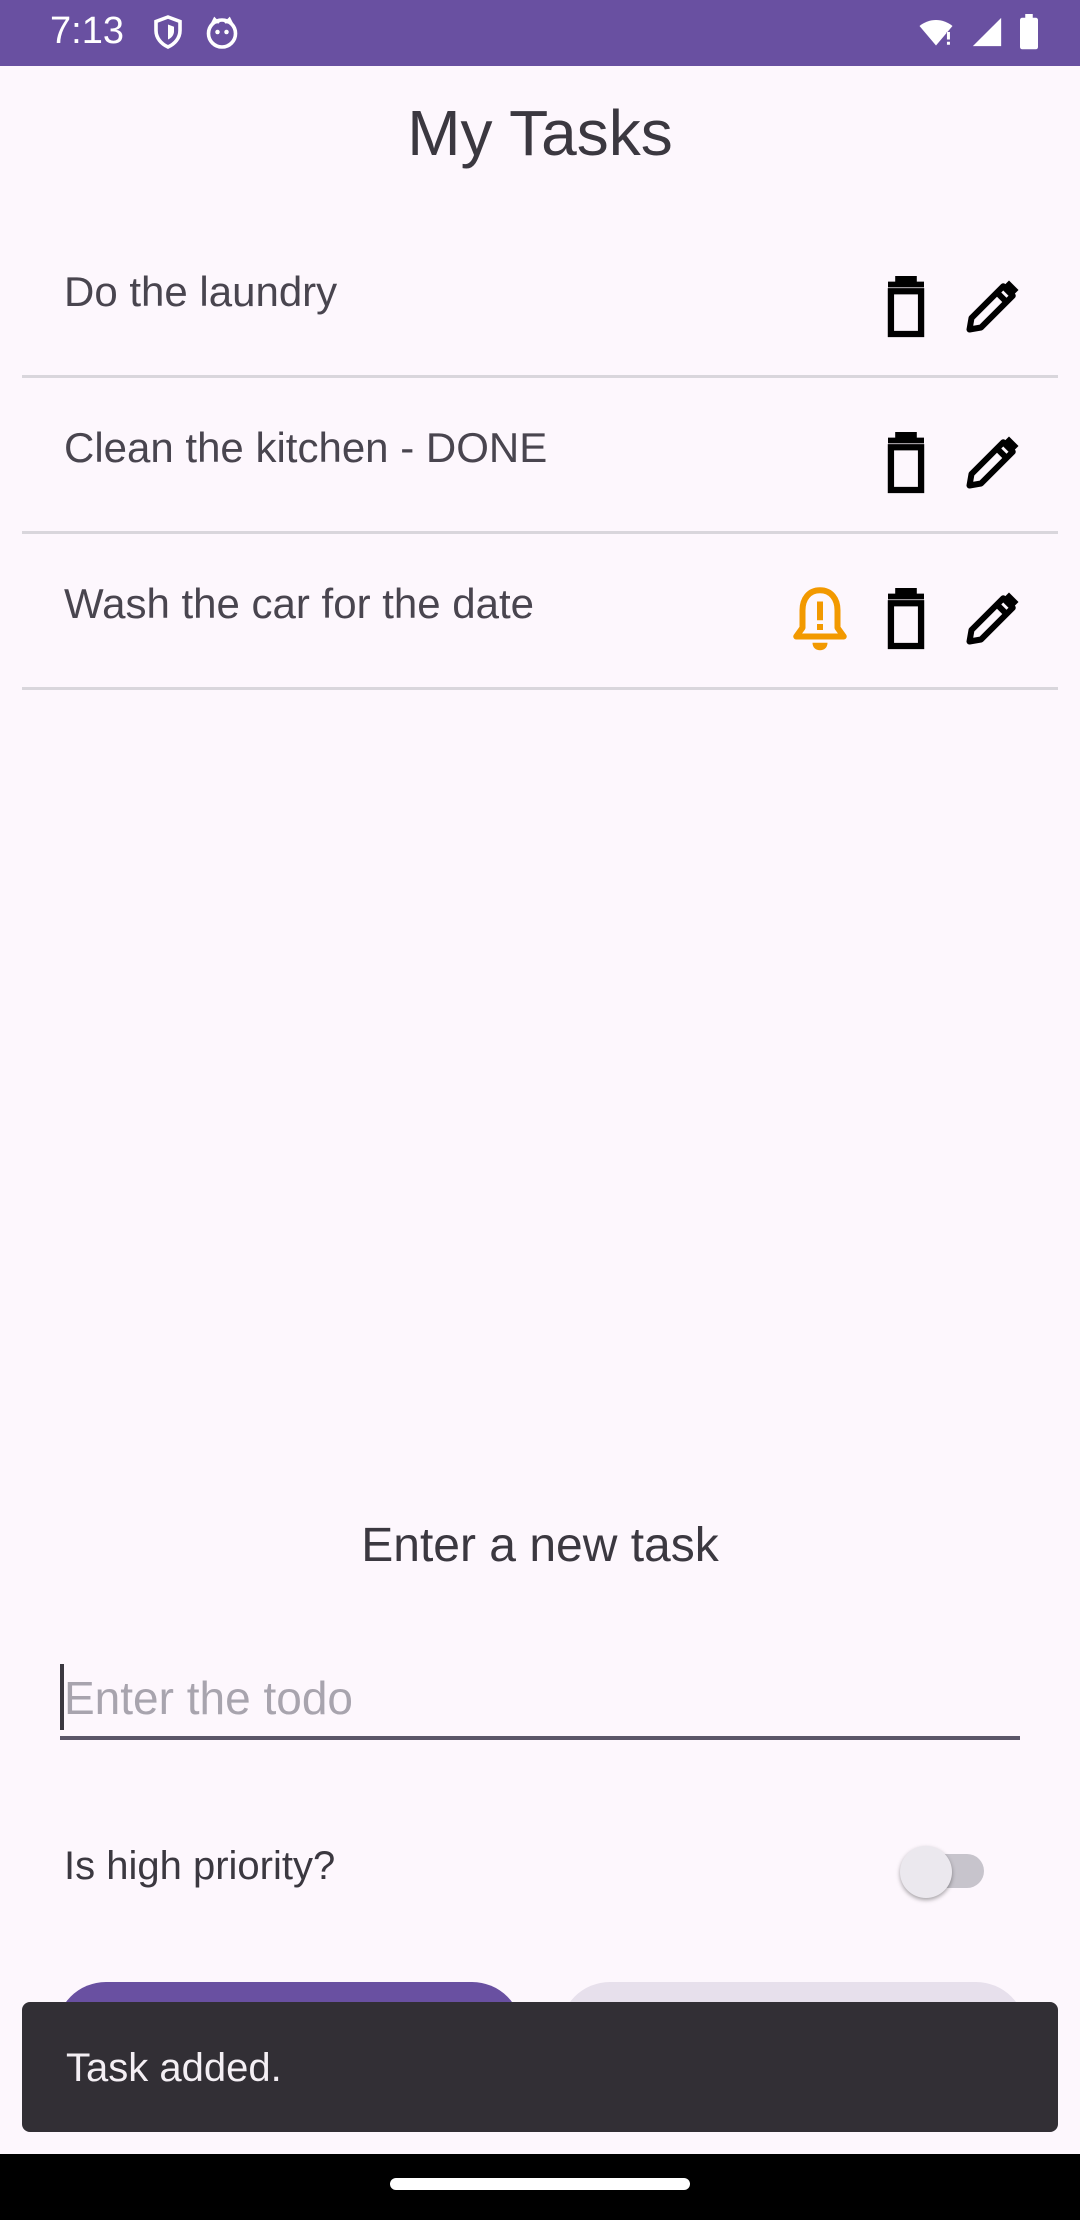  What do you see at coordinates (540, 300) in the screenshot?
I see `task-row: Do the laundry` at bounding box center [540, 300].